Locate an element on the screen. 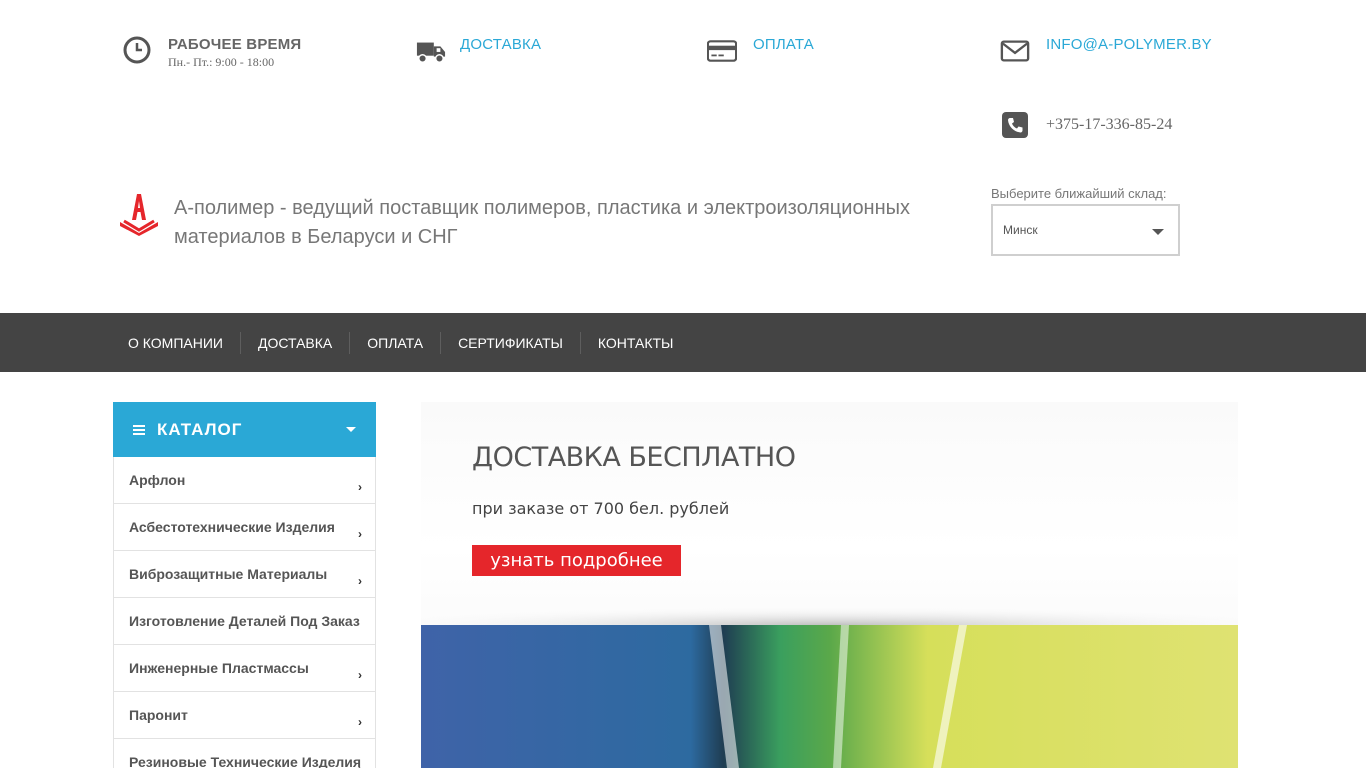 This screenshot has height=768, width=1366. email-link: INFO@A-POLYMER.BY is located at coordinates (1106, 51).